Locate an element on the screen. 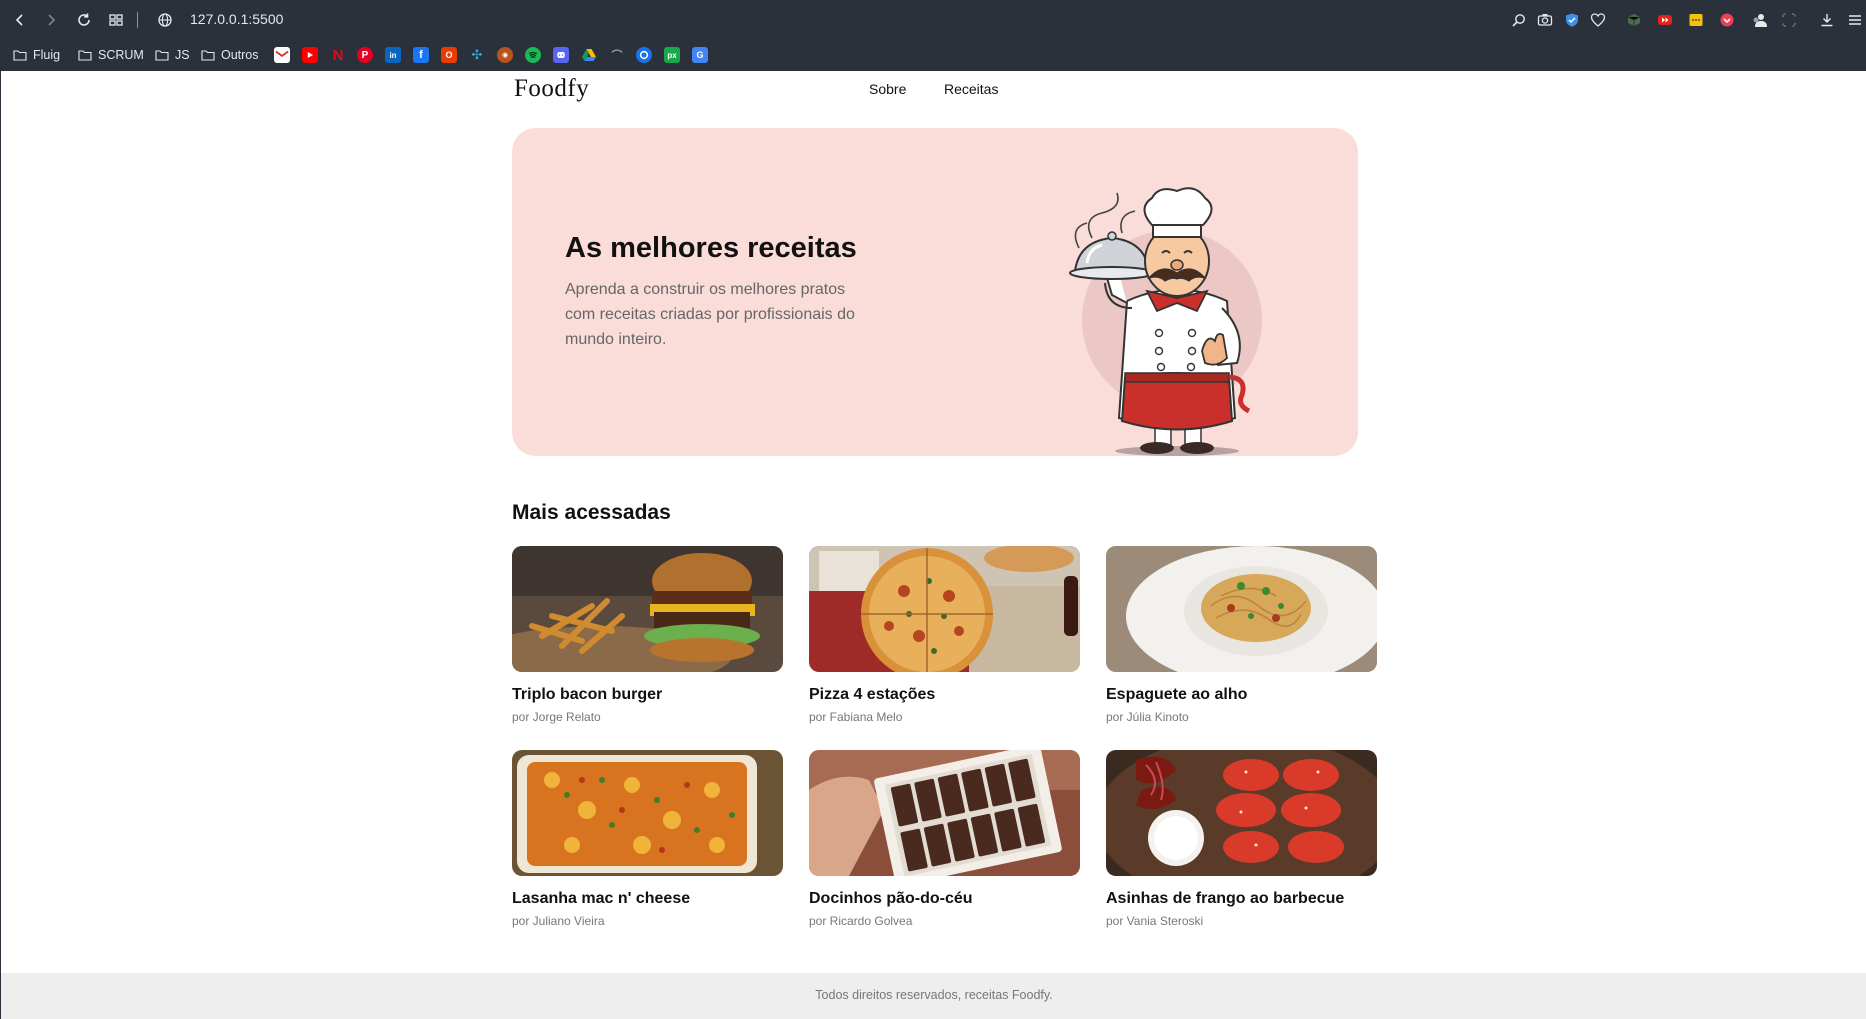 This screenshot has height=1019, width=1866. recipe-title: Triplo bacon burger is located at coordinates (587, 694).